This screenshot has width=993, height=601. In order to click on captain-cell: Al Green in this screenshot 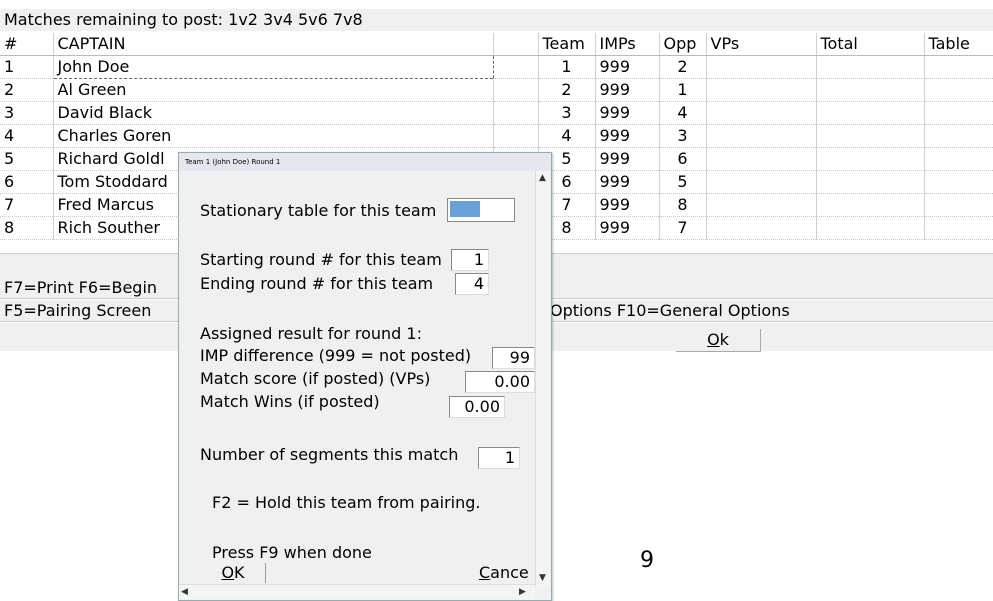, I will do `click(273, 90)`.